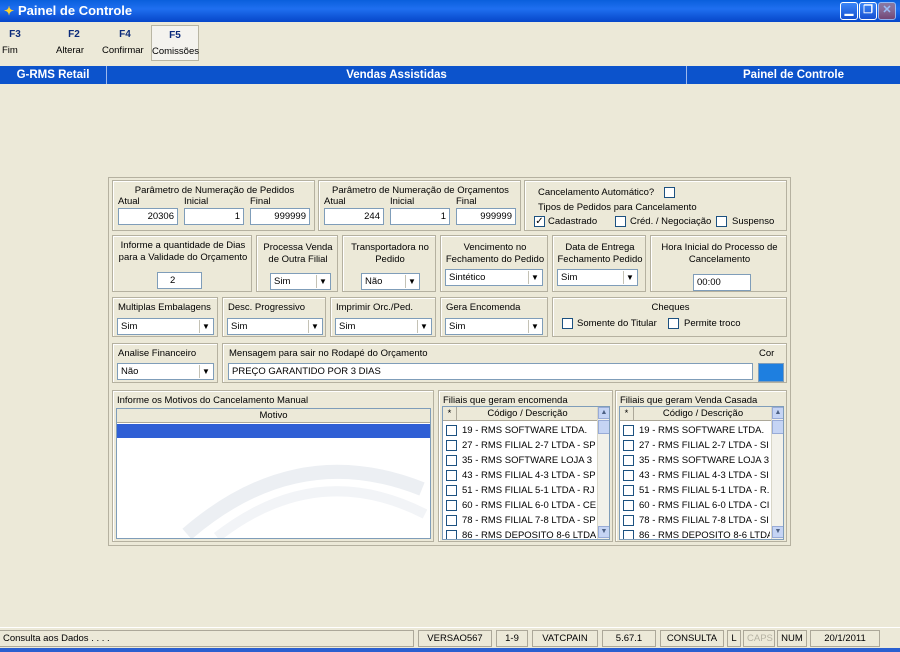  What do you see at coordinates (390, 281) in the screenshot?
I see `transportadora-select: Não ▼` at bounding box center [390, 281].